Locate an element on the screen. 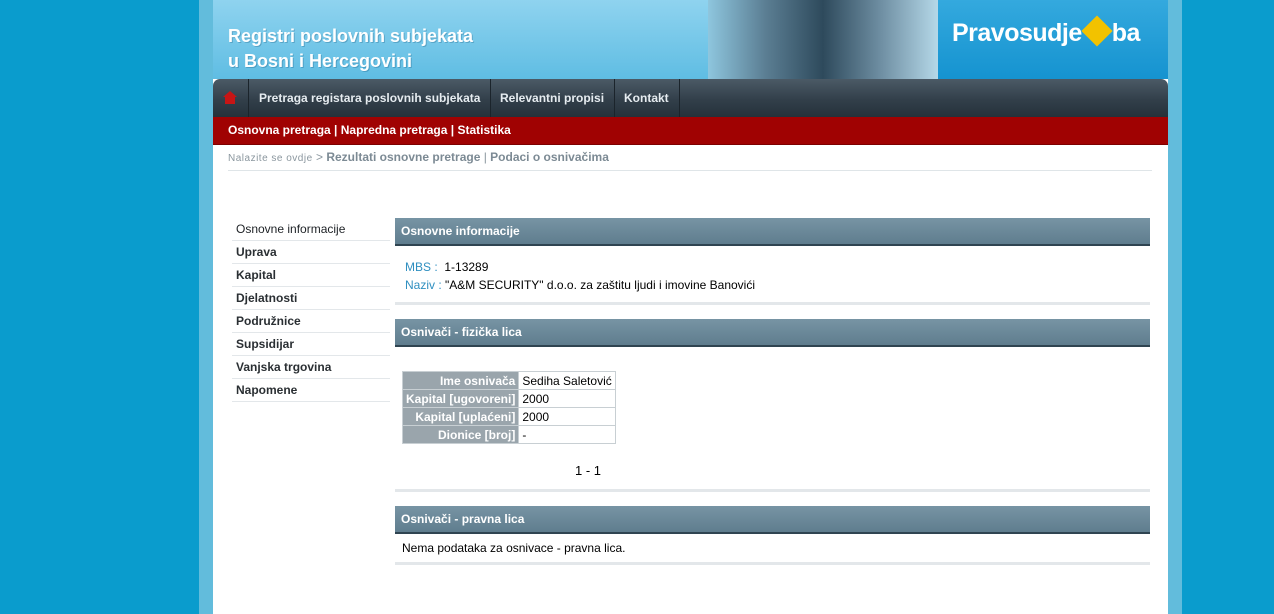 Image resolution: width=1274 pixels, height=614 pixels. nav-item-search-registers: Pretraga registara poslovnih subjekata is located at coordinates (370, 98).